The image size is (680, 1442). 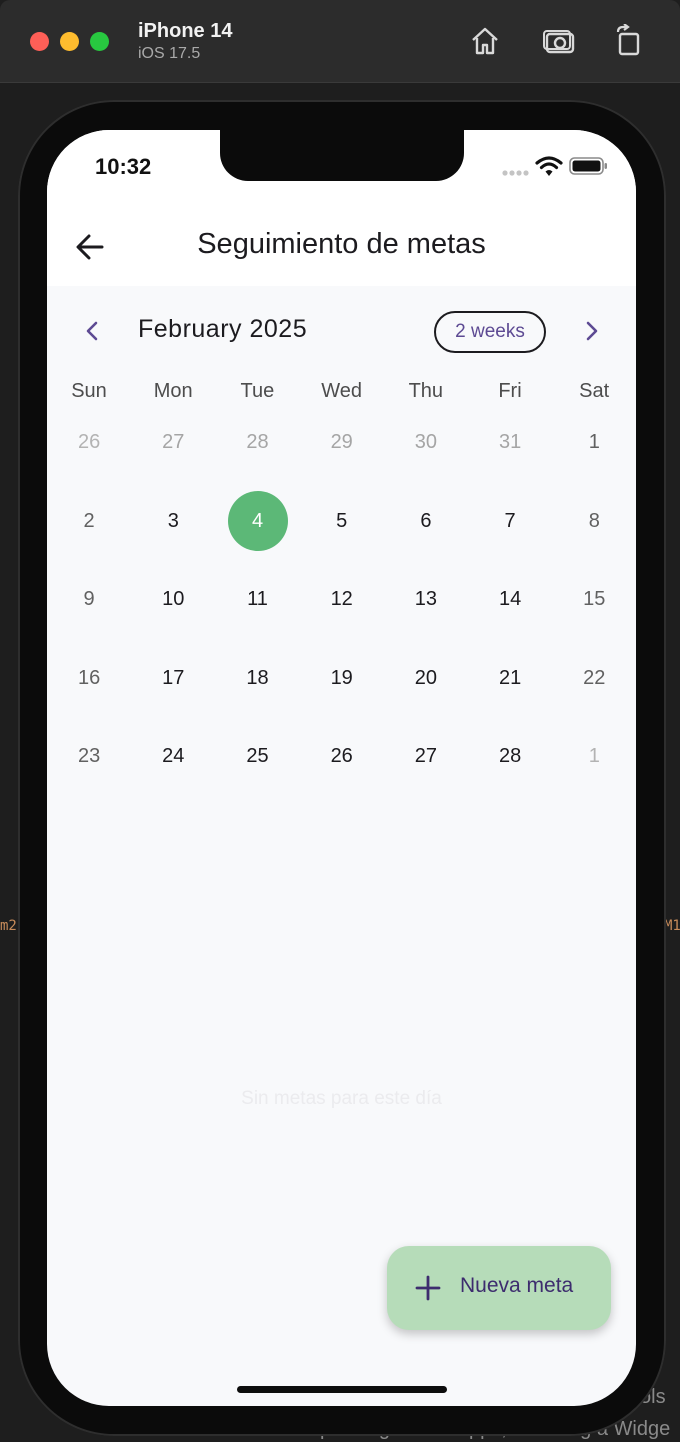 What do you see at coordinates (8, 926) in the screenshot?
I see `background-code-snippet-left: m2` at bounding box center [8, 926].